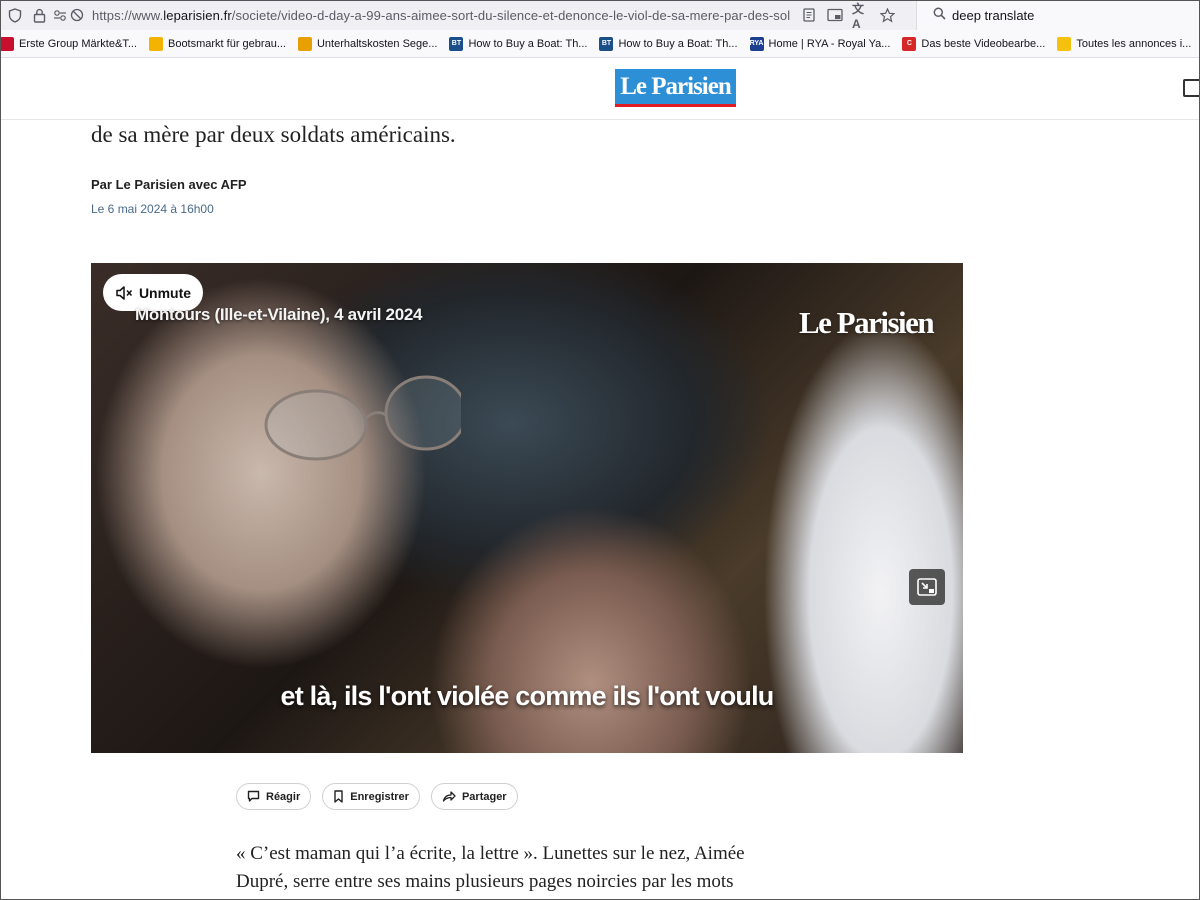 This screenshot has height=900, width=1200. What do you see at coordinates (1191, 88) in the screenshot?
I see `newspaper-icon` at bounding box center [1191, 88].